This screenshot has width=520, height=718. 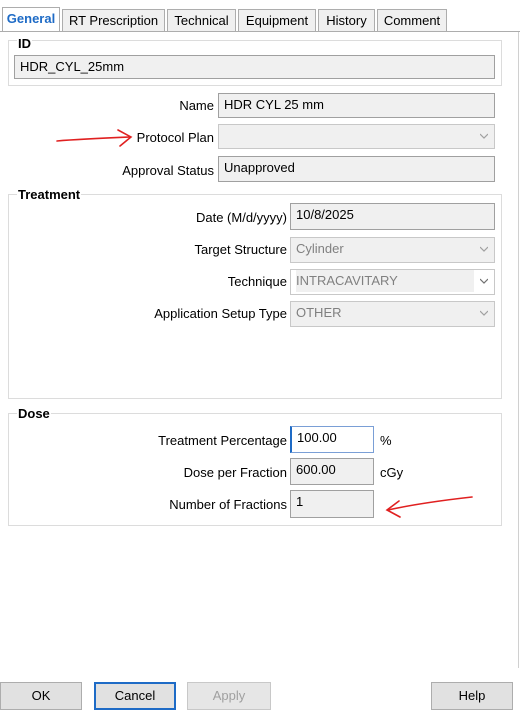 What do you see at coordinates (392, 216) in the screenshot?
I see `date-field: 10/8/2025` at bounding box center [392, 216].